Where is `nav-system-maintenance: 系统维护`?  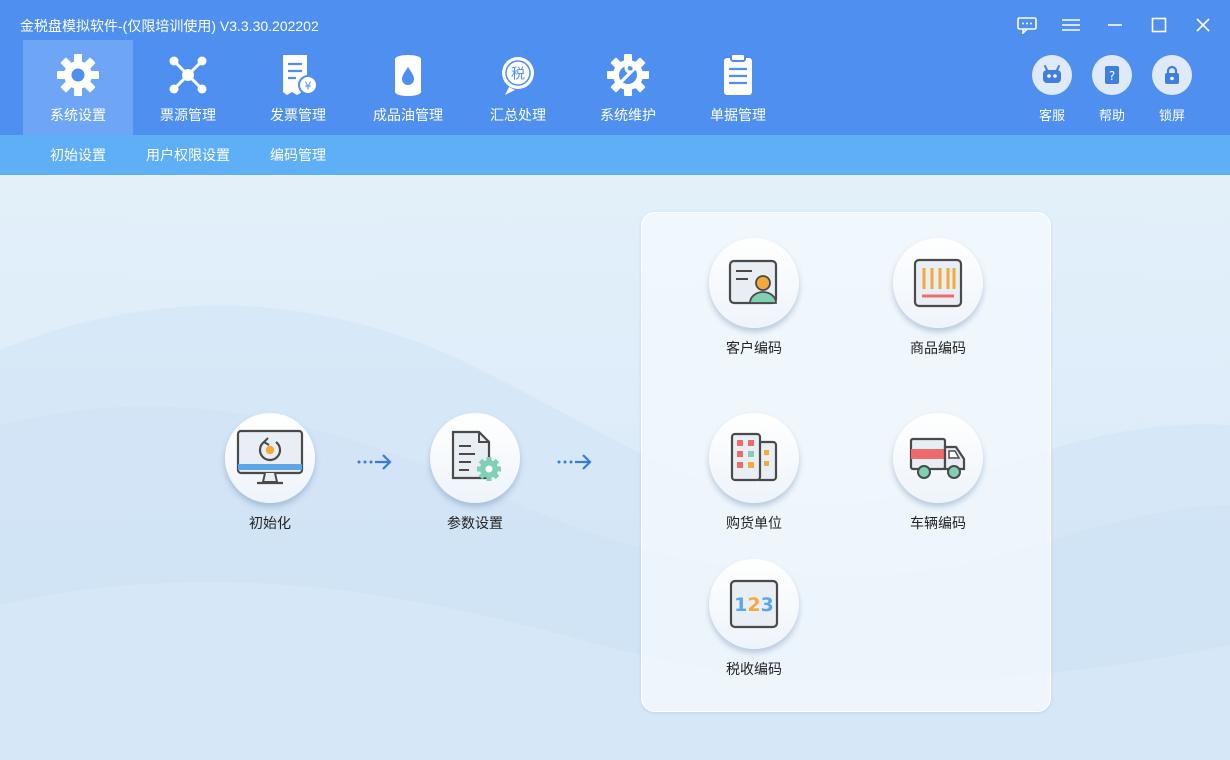
nav-system-maintenance: 系统维护 is located at coordinates (628, 87).